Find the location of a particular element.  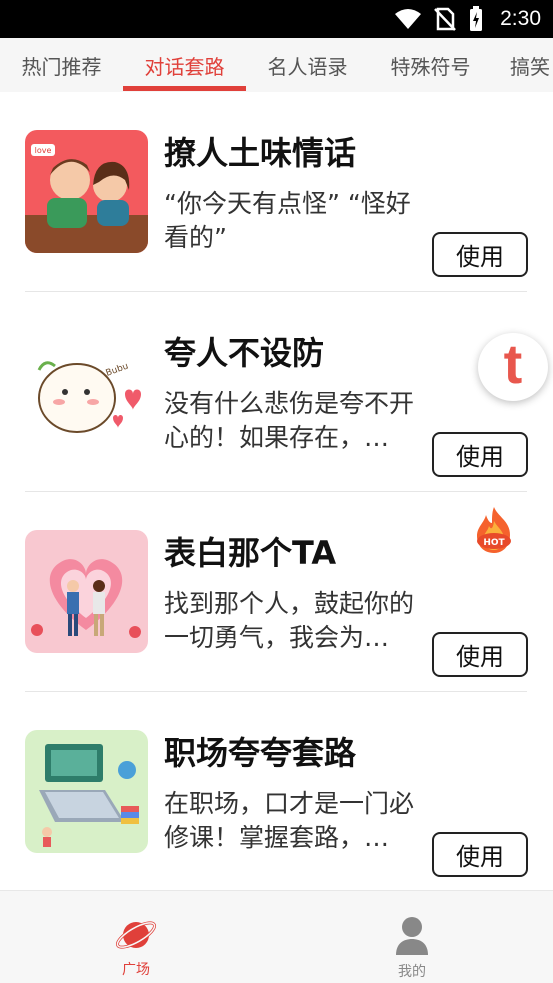

bottom-nav: 广场 我的 is located at coordinates (276, 936).